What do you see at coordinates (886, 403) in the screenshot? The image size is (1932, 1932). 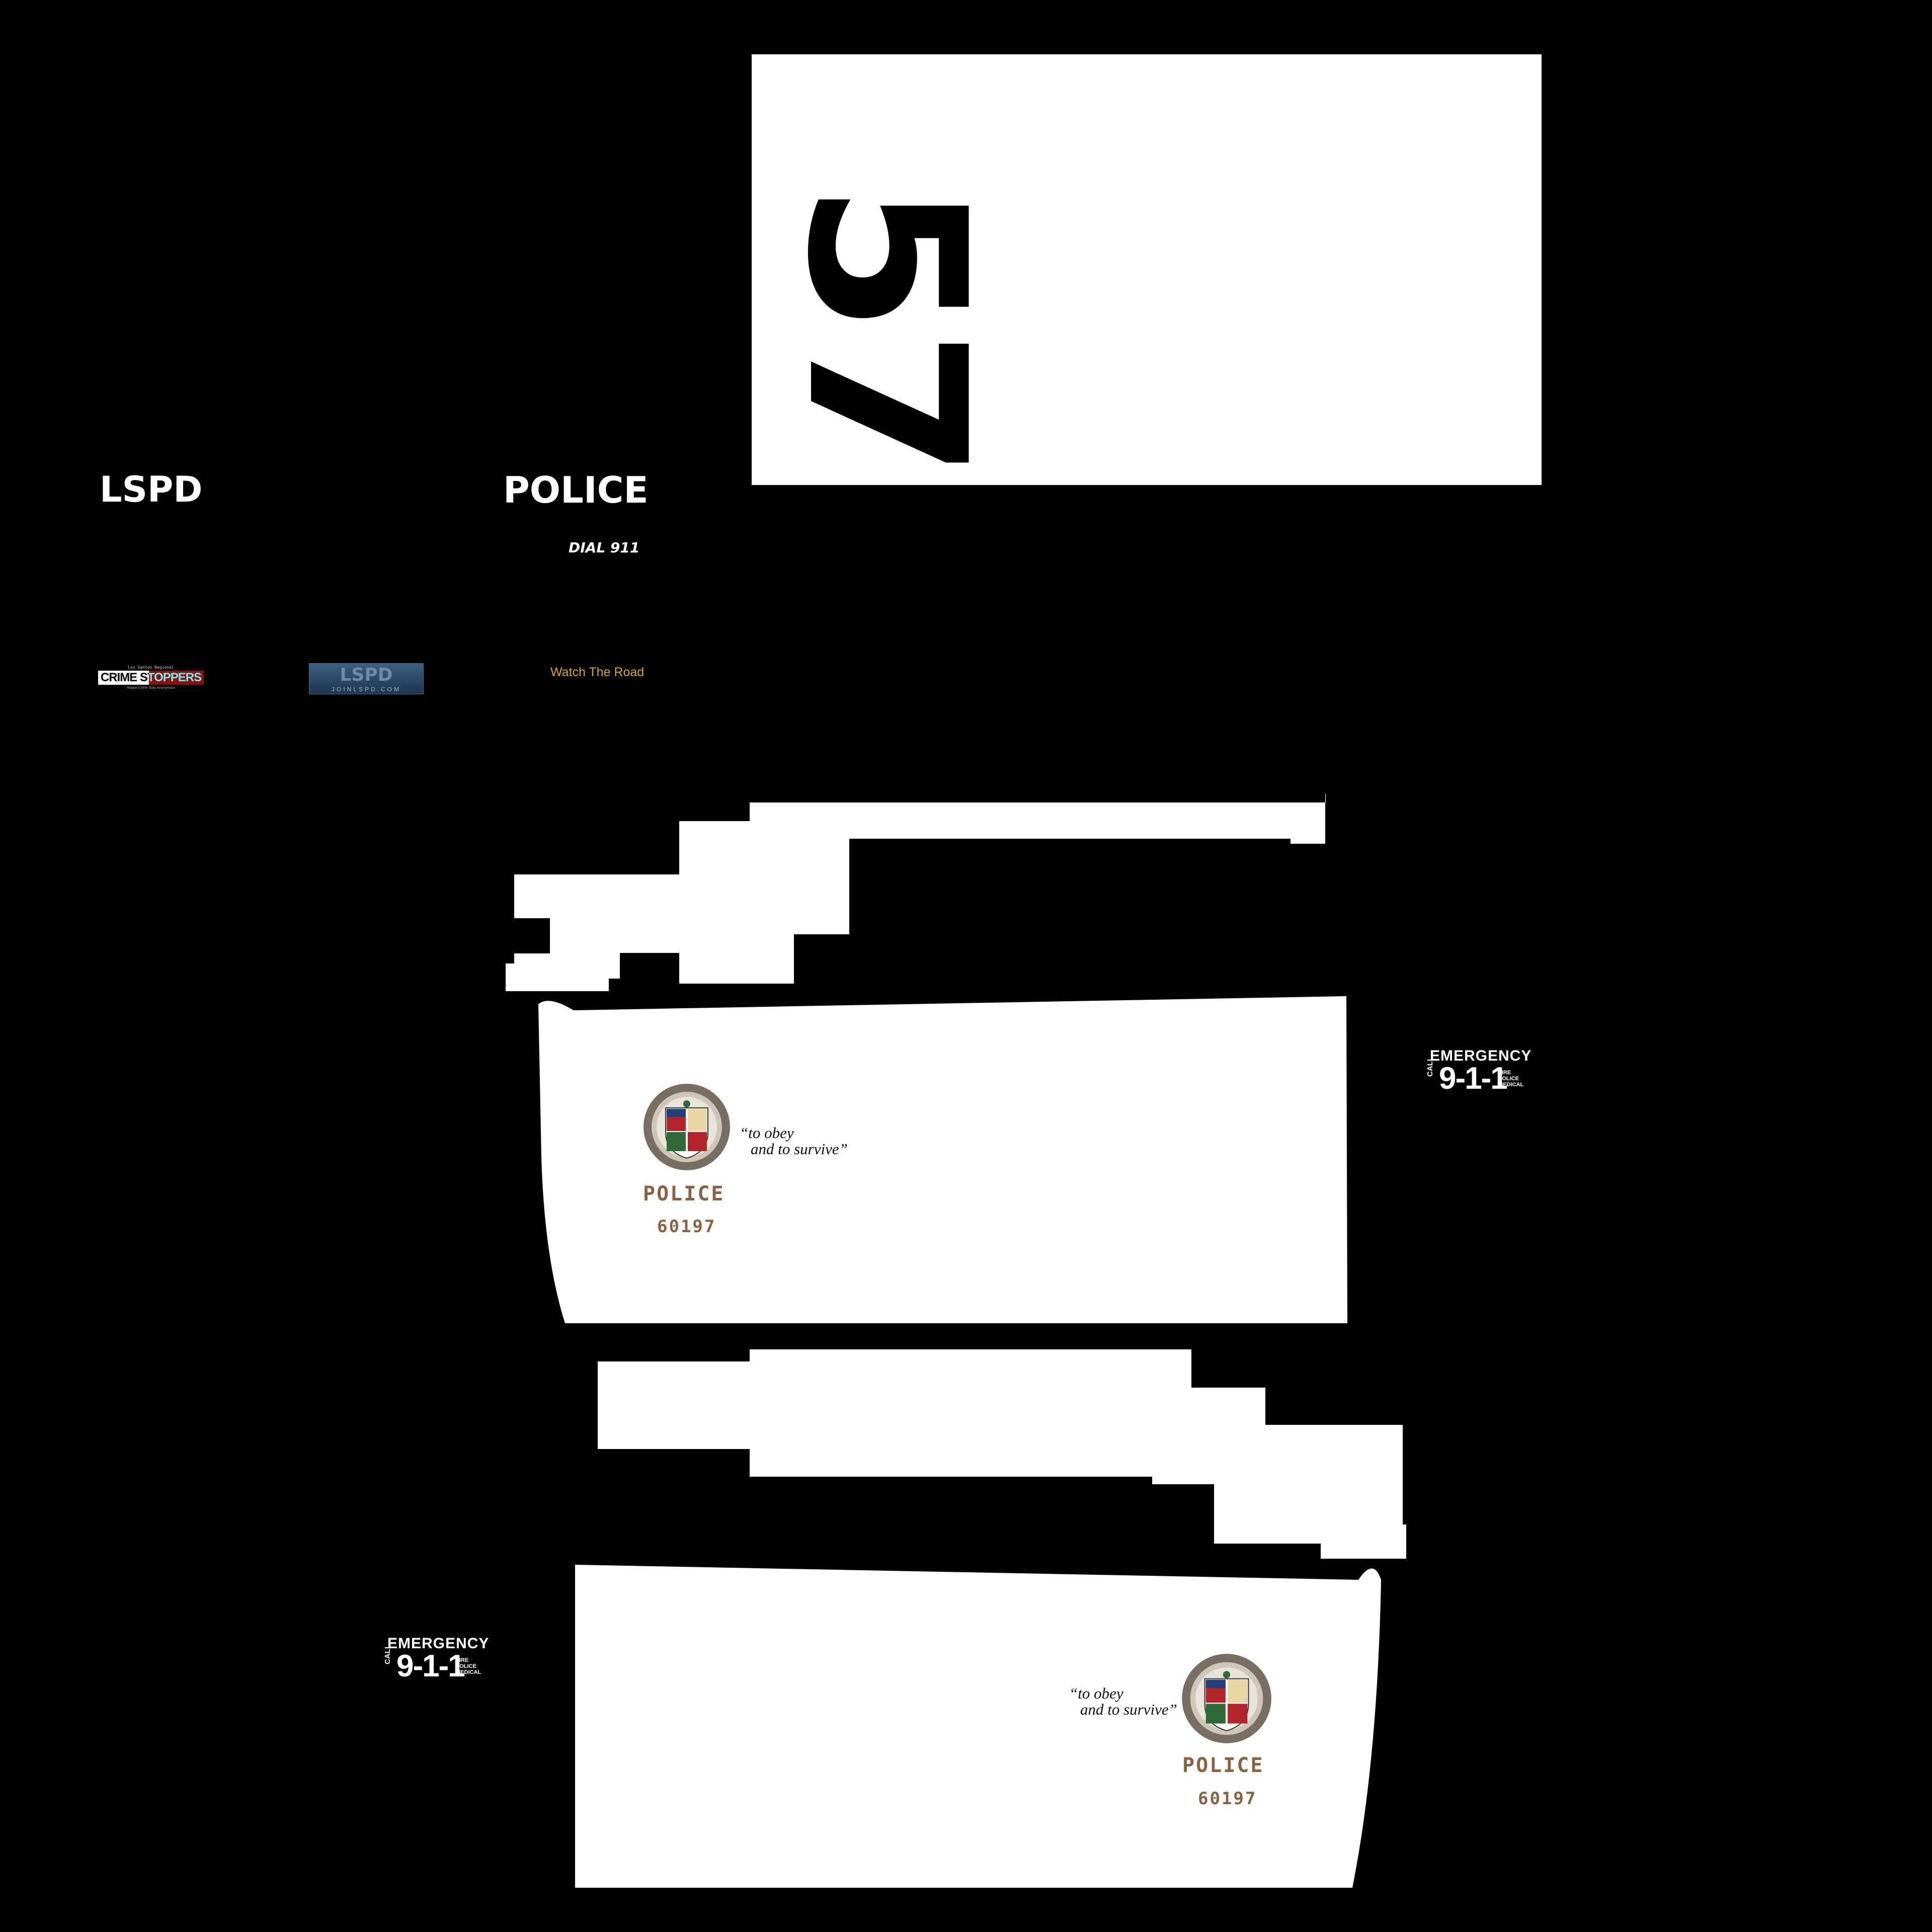 I see `unit-number-text: 578` at bounding box center [886, 403].